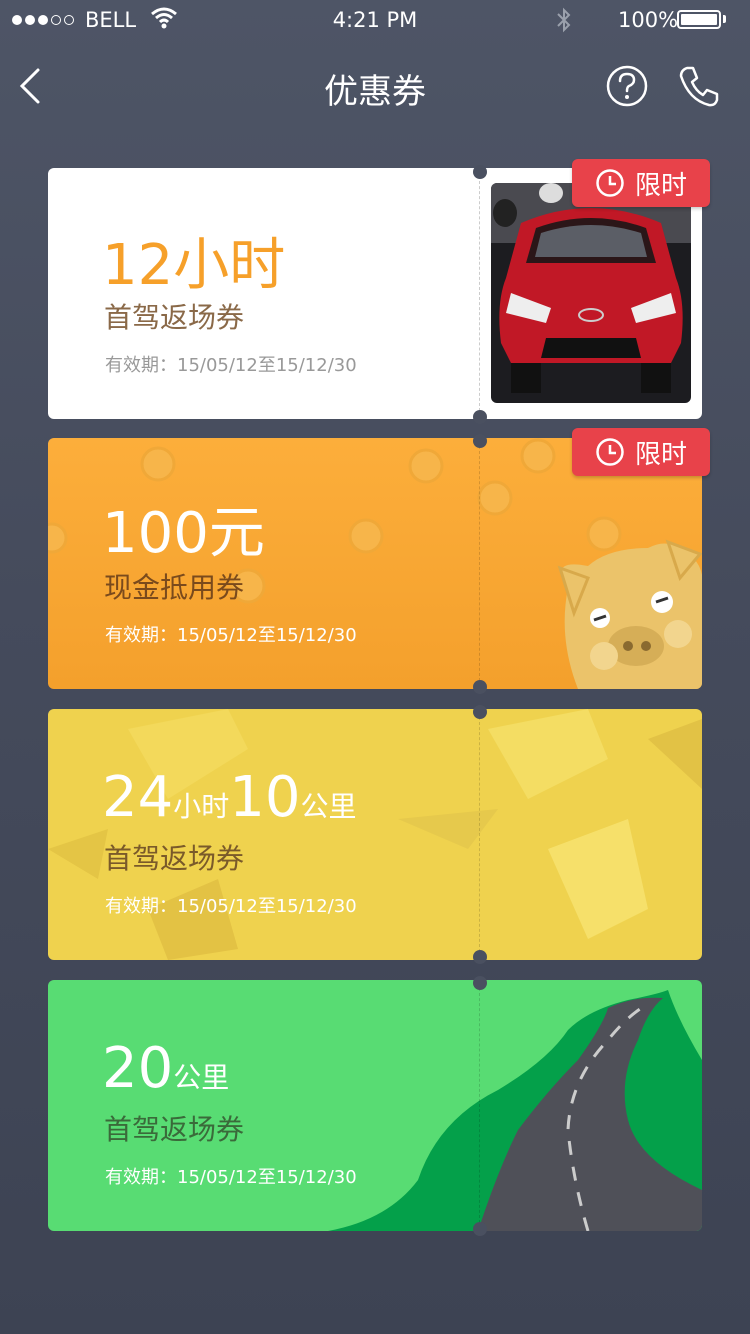 The height and width of the screenshot is (1334, 750). What do you see at coordinates (265, 797) in the screenshot?
I see `coupon-value-km: 10` at bounding box center [265, 797].